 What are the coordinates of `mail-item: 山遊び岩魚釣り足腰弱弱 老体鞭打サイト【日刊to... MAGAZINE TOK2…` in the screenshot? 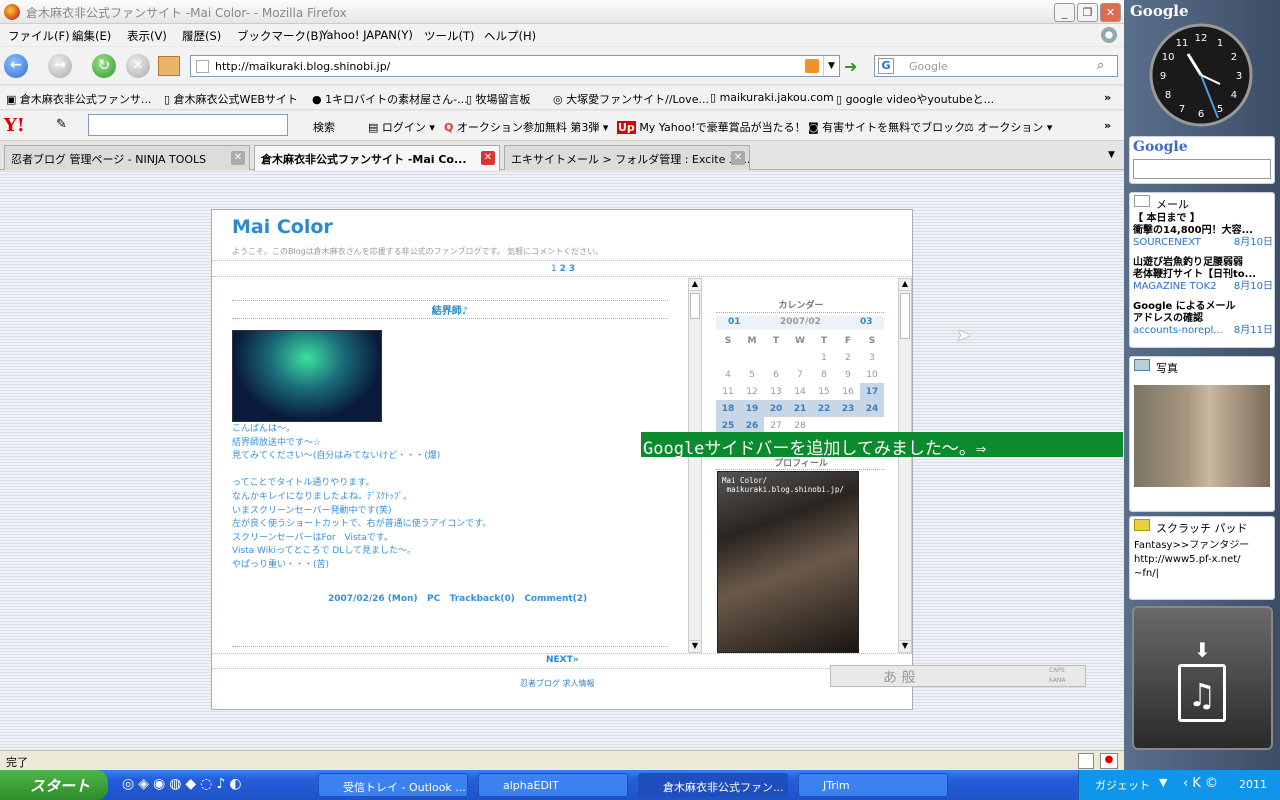 It's located at (1203, 275).